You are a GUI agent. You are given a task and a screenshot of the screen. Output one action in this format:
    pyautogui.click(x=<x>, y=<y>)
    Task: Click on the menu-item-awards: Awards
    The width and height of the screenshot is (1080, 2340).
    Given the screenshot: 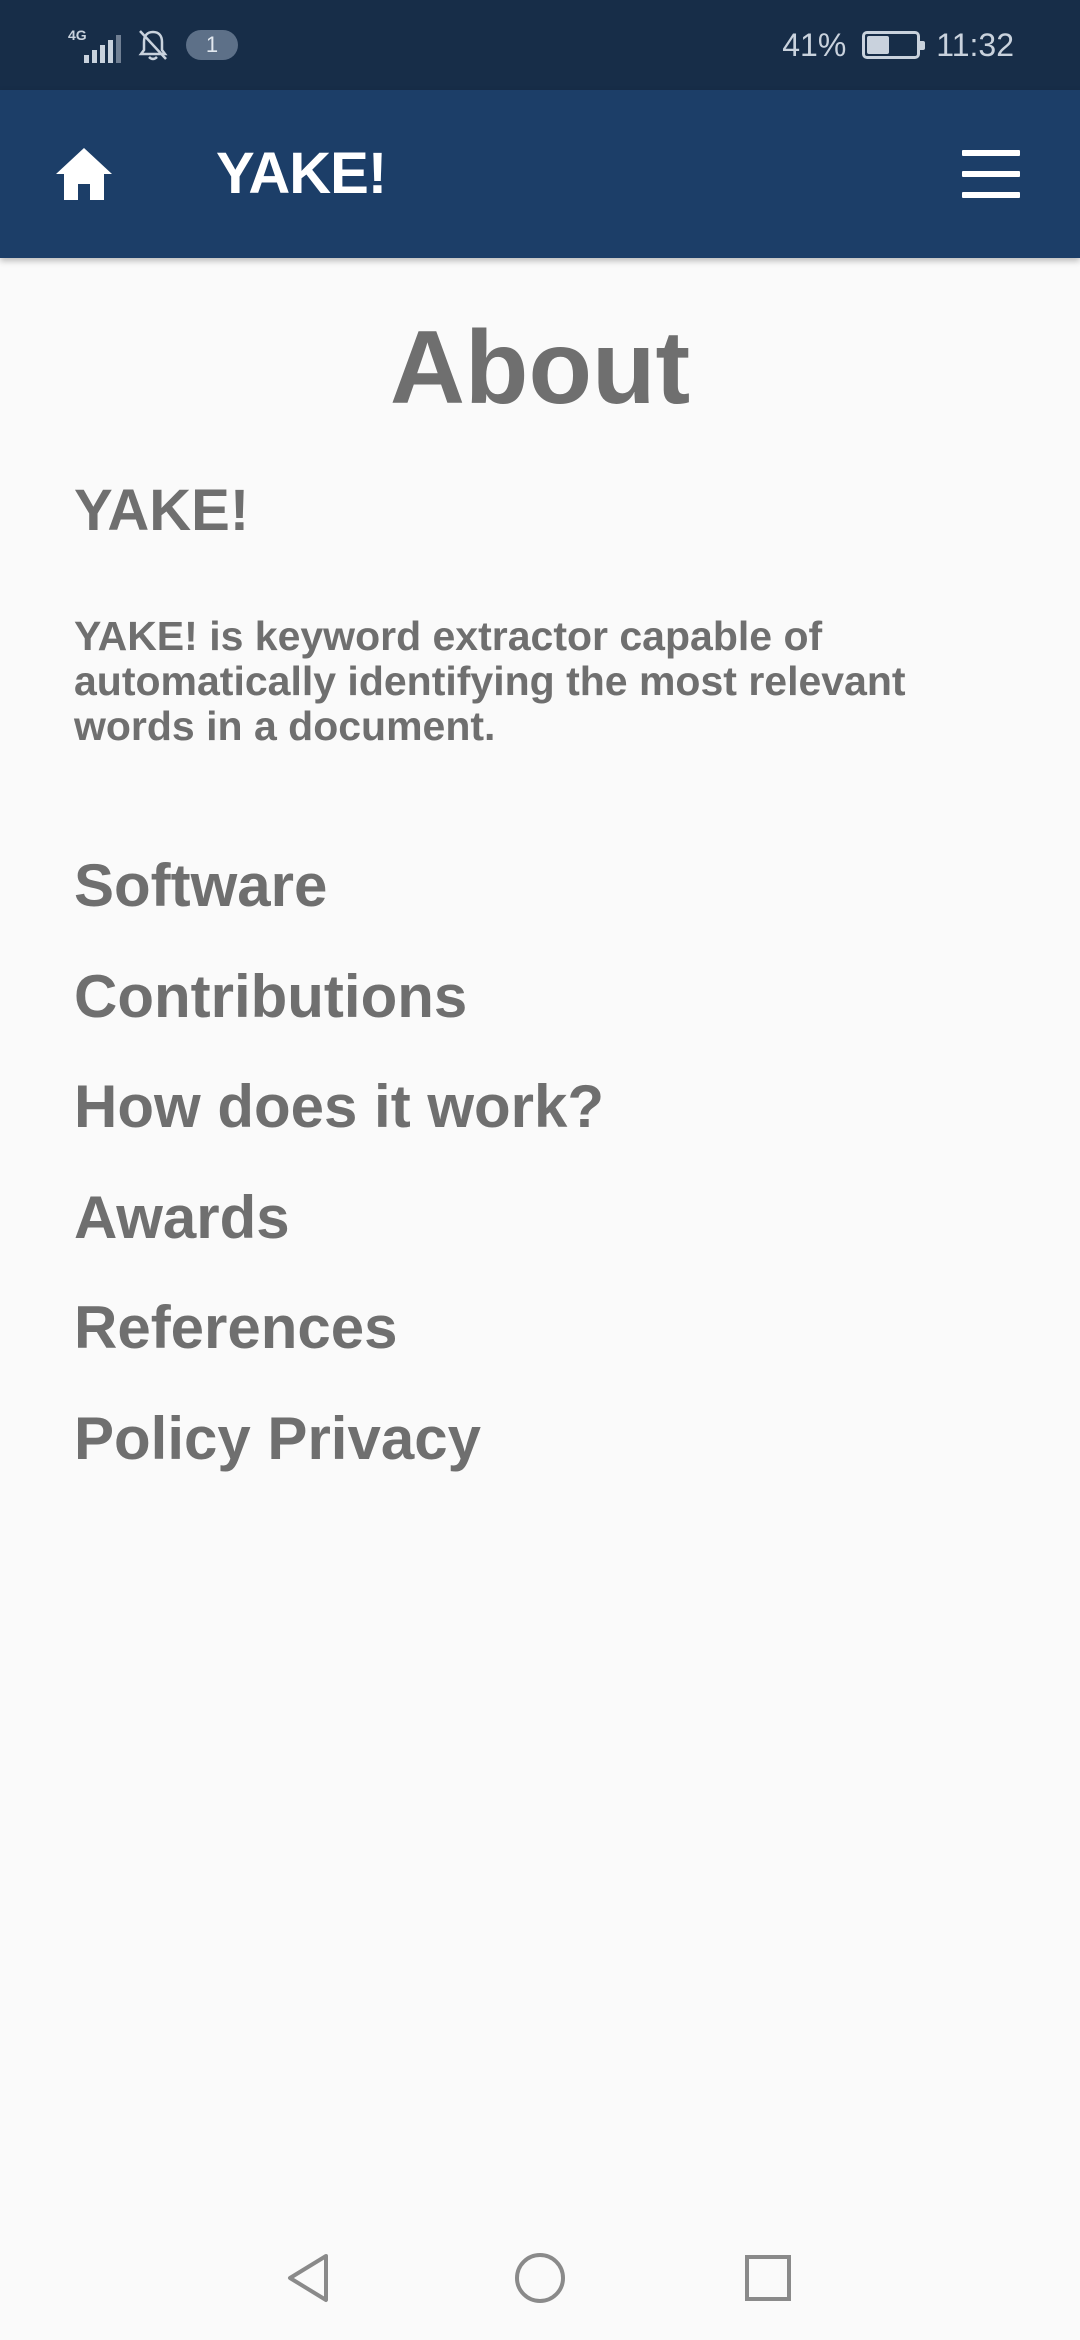 What is the action you would take?
    pyautogui.click(x=544, y=1218)
    